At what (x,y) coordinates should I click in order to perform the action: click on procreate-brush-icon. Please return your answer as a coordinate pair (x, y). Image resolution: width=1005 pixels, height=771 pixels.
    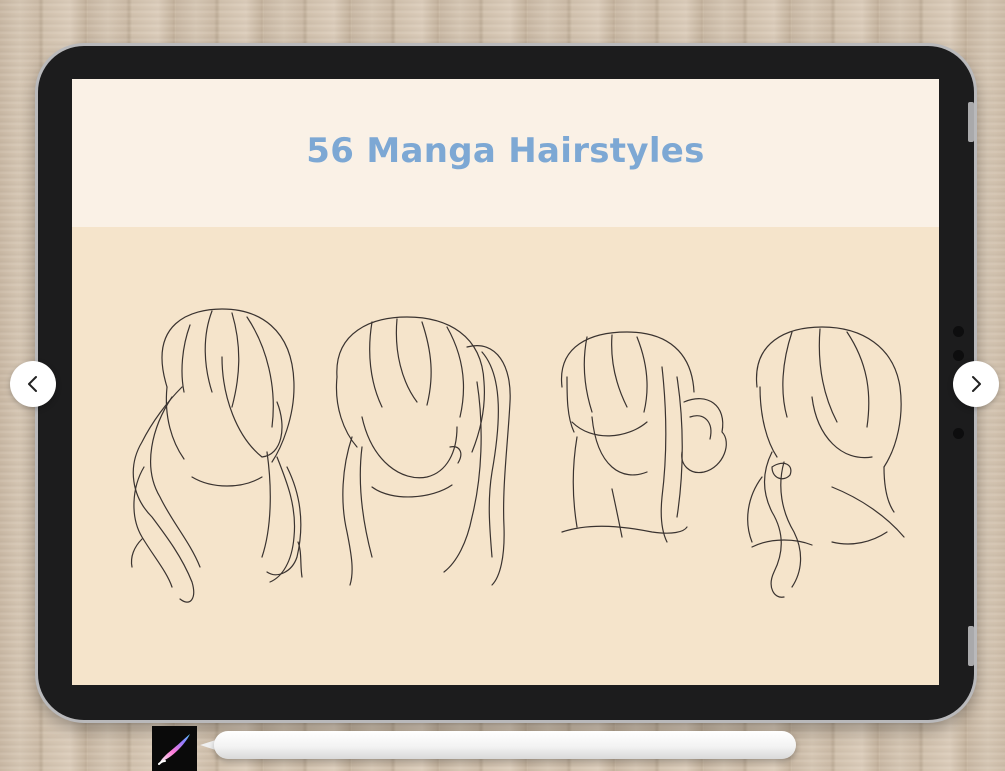
    Looking at the image, I should click on (174, 748).